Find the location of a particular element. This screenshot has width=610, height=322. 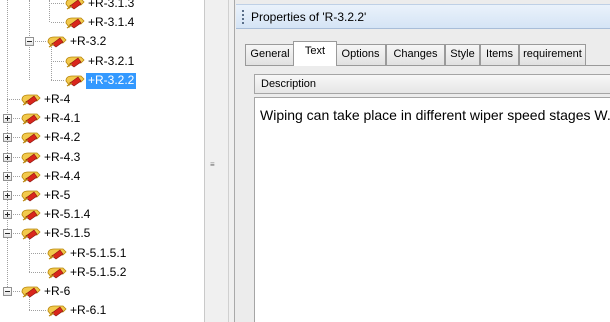

pane-splitter: ≡ is located at coordinates (219, 161).